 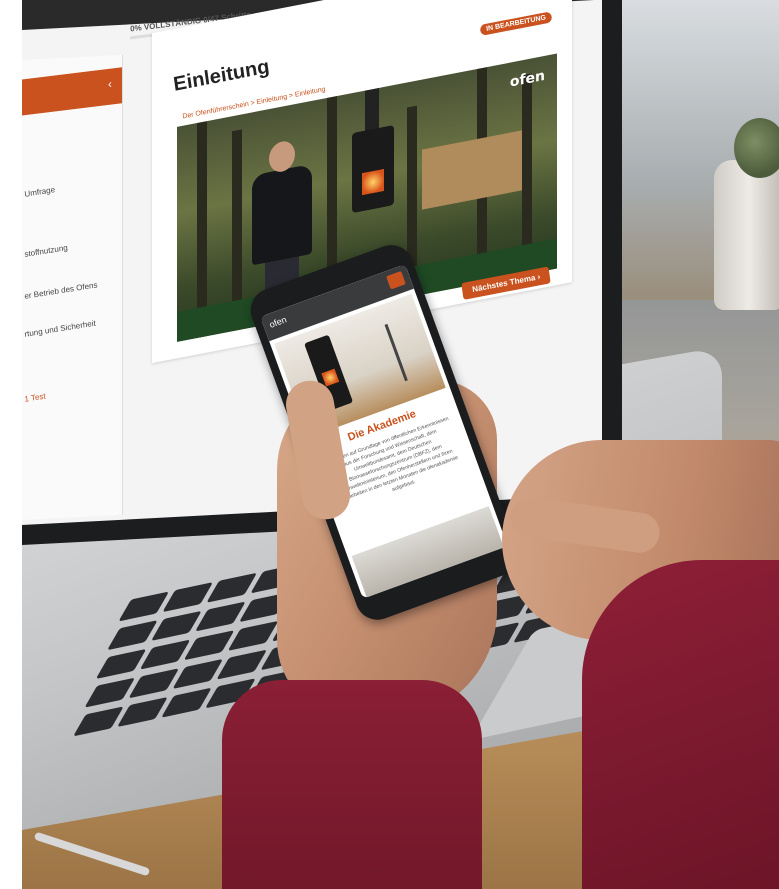 What do you see at coordinates (396, 352) in the screenshot?
I see `floor-lamp` at bounding box center [396, 352].